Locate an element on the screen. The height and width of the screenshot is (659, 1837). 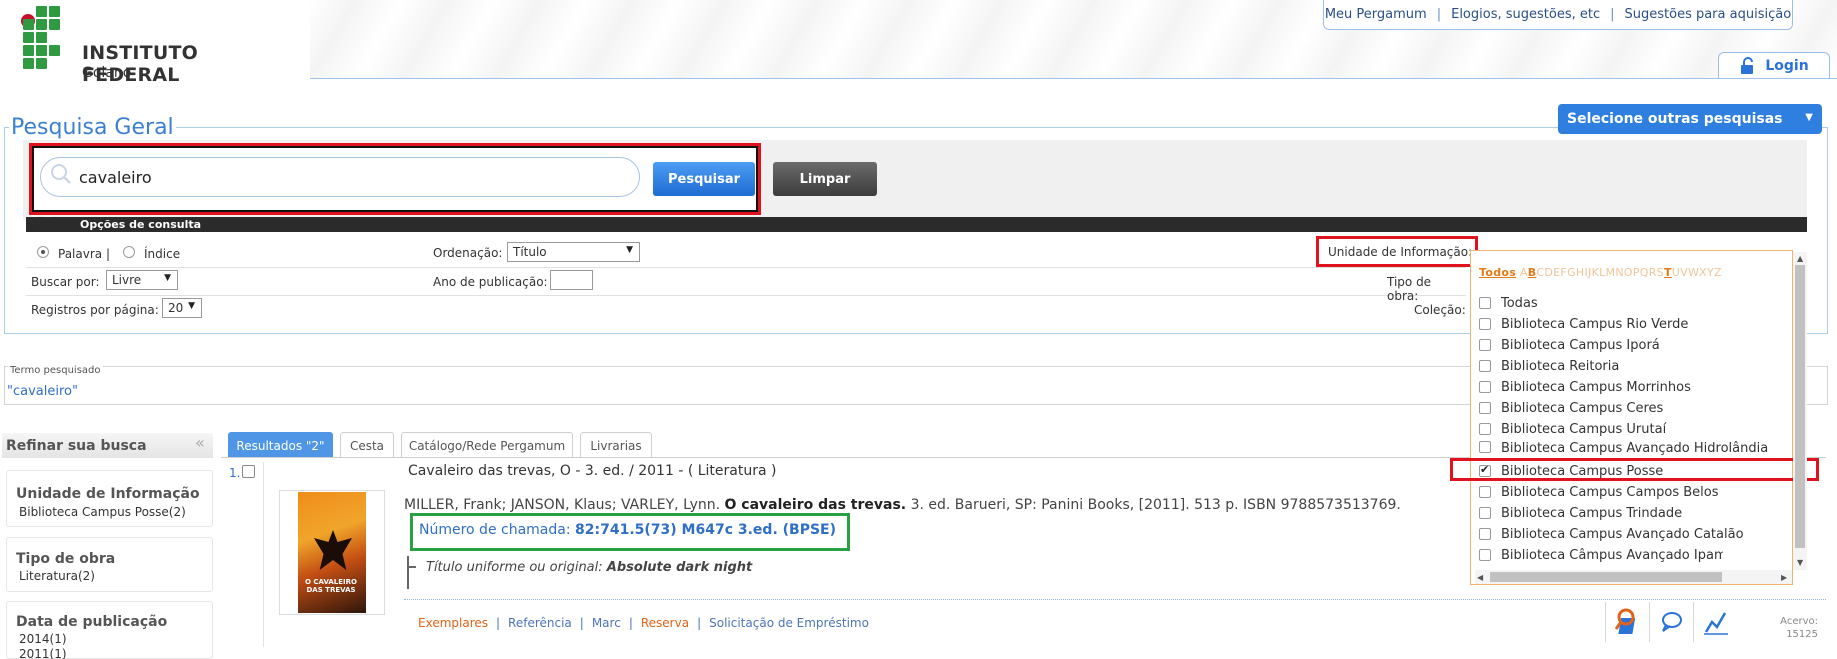
alpha-letter: O is located at coordinates (1628, 272).